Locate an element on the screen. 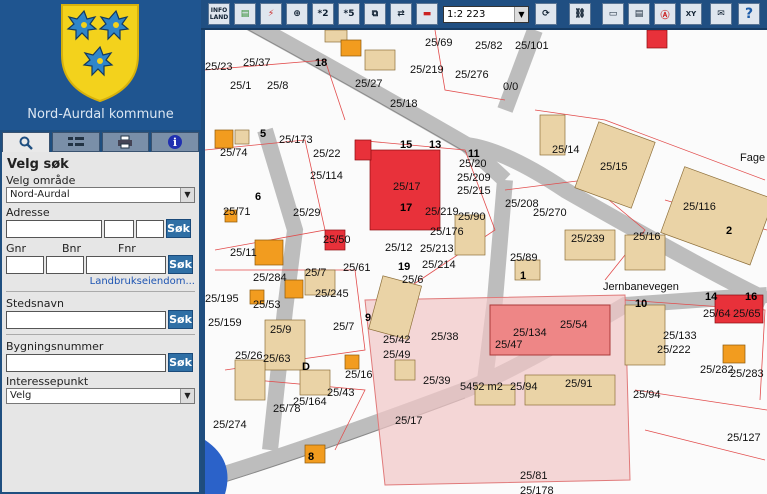 This screenshot has width=767, height=494. refresh-icon: ⟳ is located at coordinates (546, 14).